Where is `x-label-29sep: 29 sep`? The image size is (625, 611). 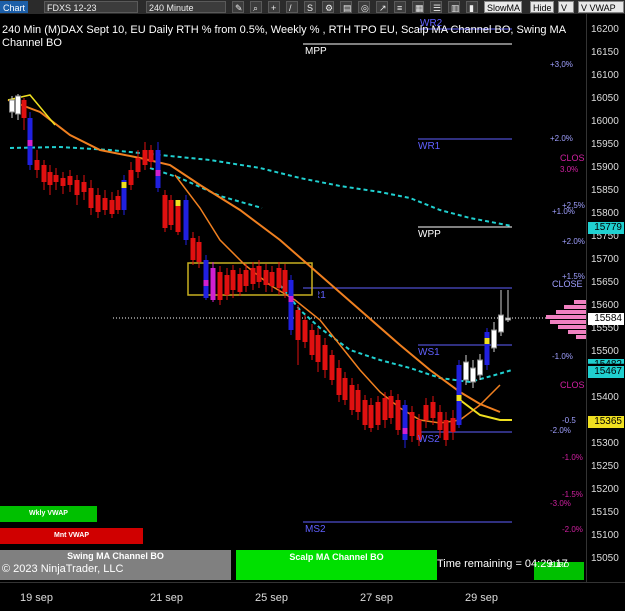
x-label-29sep: 29 sep is located at coordinates (482, 598).